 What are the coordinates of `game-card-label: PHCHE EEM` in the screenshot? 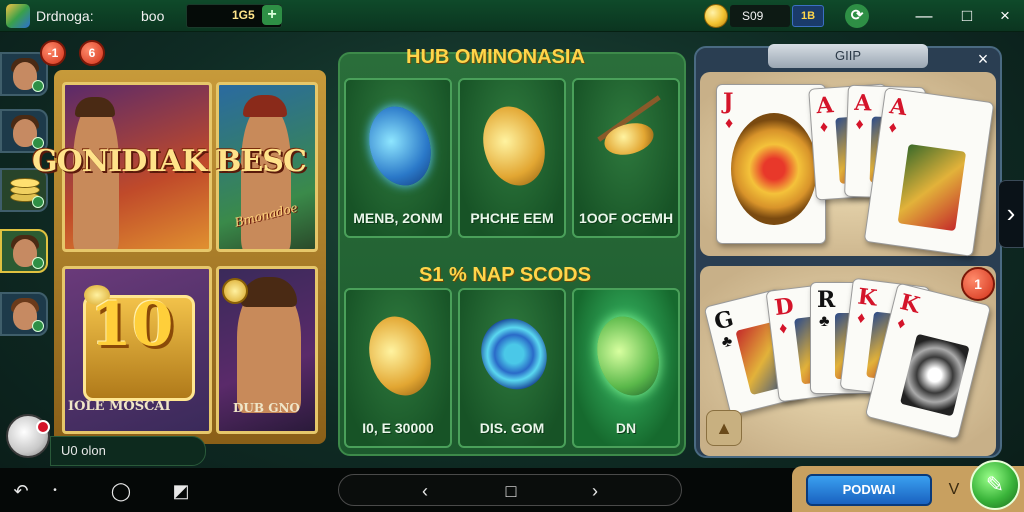 It's located at (512, 218).